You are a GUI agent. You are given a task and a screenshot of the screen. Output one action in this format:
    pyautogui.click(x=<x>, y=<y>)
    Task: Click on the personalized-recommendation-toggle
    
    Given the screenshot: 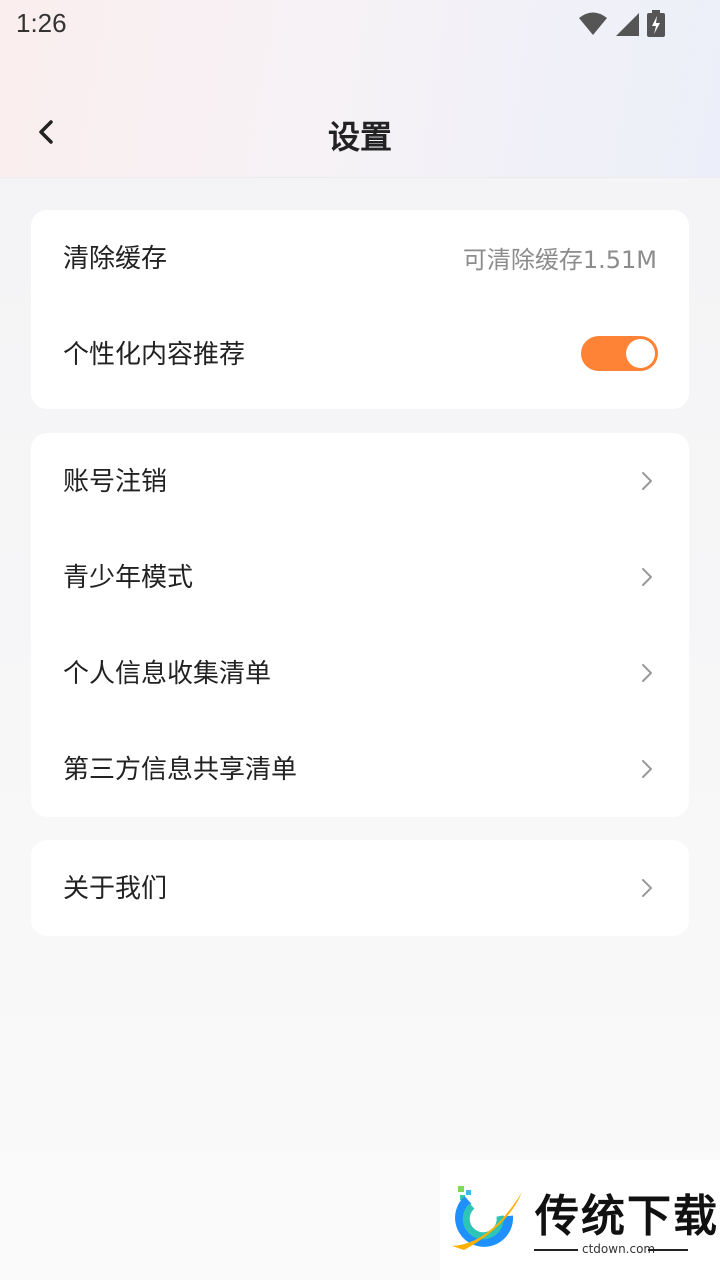 What is the action you would take?
    pyautogui.click(x=619, y=353)
    